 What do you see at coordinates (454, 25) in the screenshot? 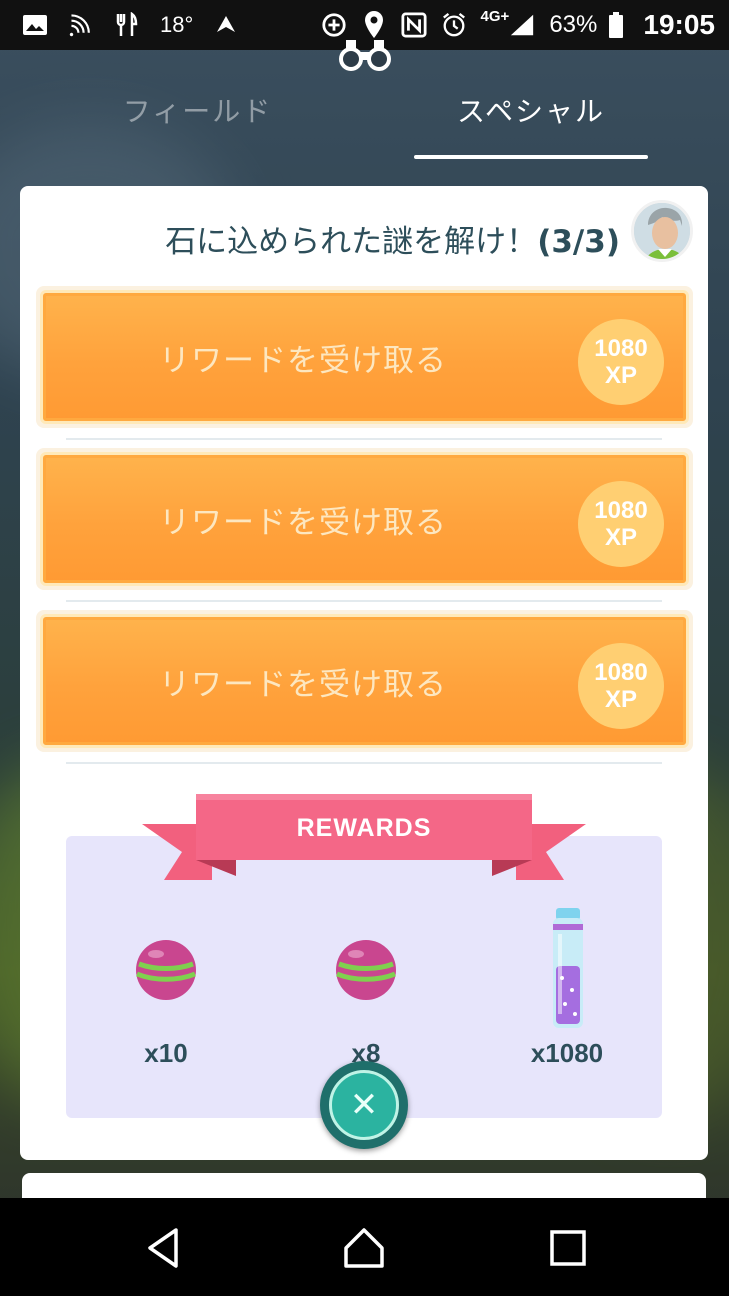
I see `alarm-icon` at bounding box center [454, 25].